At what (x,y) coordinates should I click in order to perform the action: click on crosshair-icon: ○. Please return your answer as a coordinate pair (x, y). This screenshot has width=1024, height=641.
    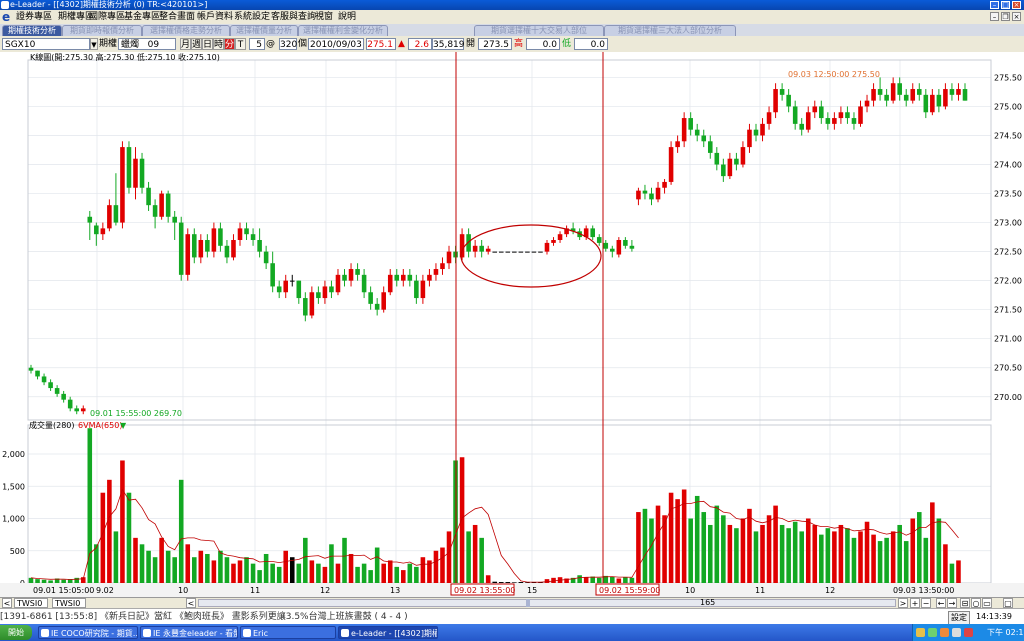
    Looking at the image, I should click on (976, 603).